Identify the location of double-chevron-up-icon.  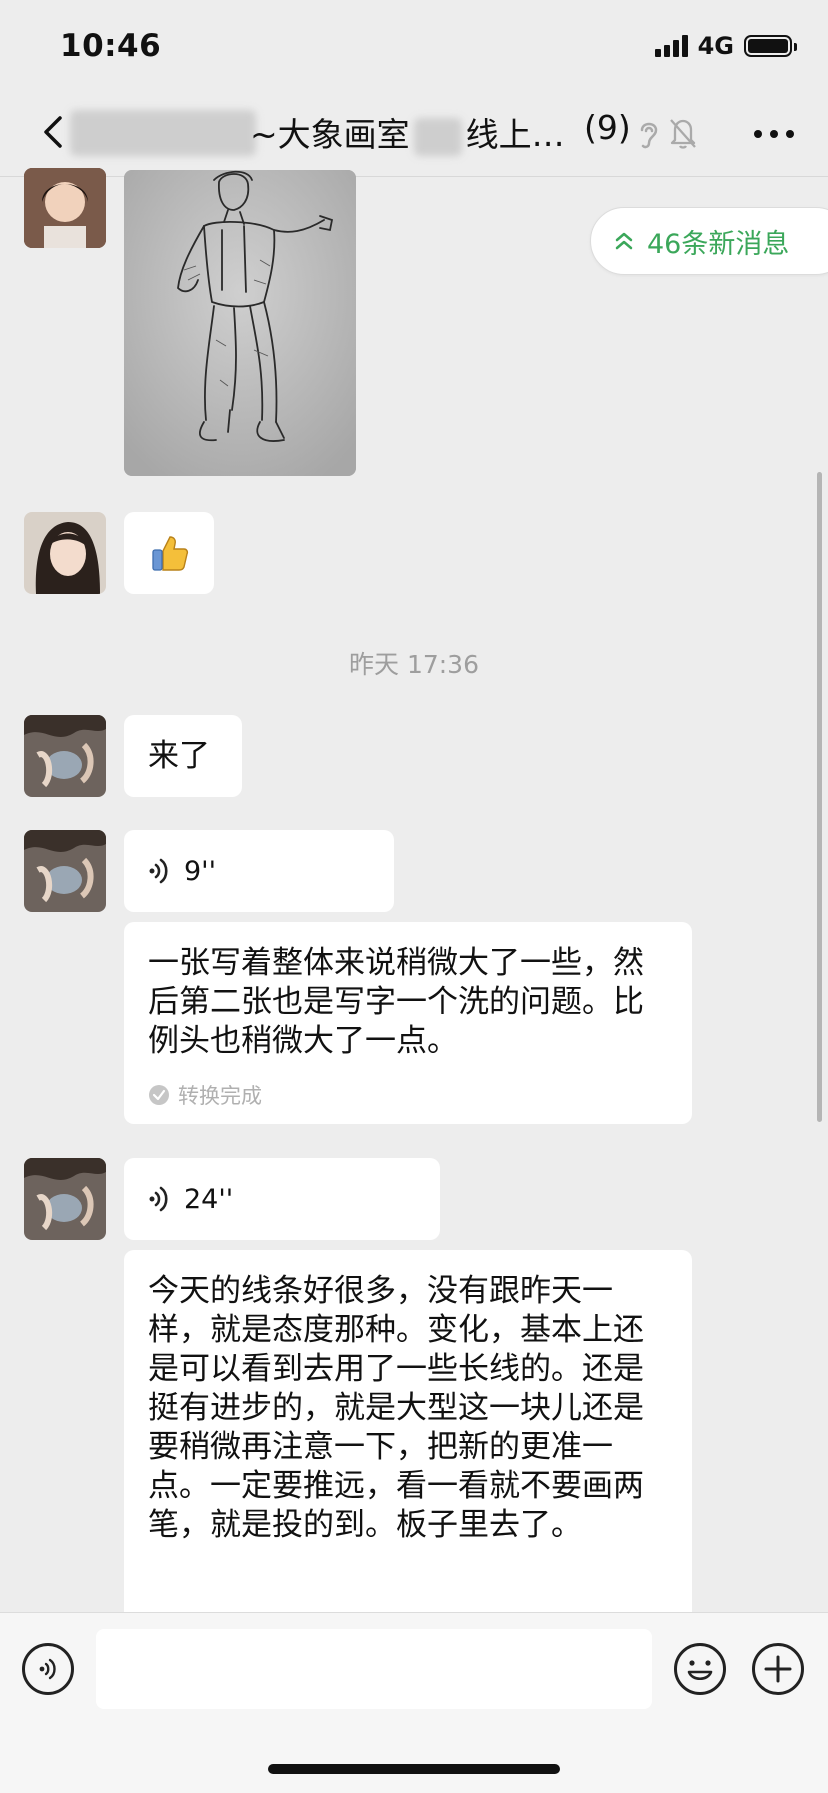
(624, 241).